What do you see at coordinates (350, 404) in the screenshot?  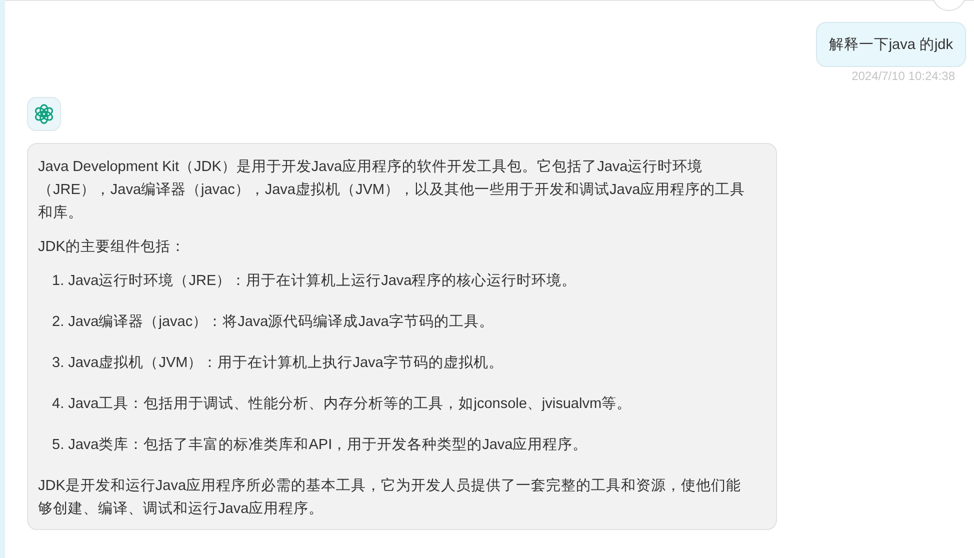 I see `list-item-text: Java工具：包括用于调试、性能分析、内存分析等的工具，如jconsole、jvisualvm等。` at bounding box center [350, 404].